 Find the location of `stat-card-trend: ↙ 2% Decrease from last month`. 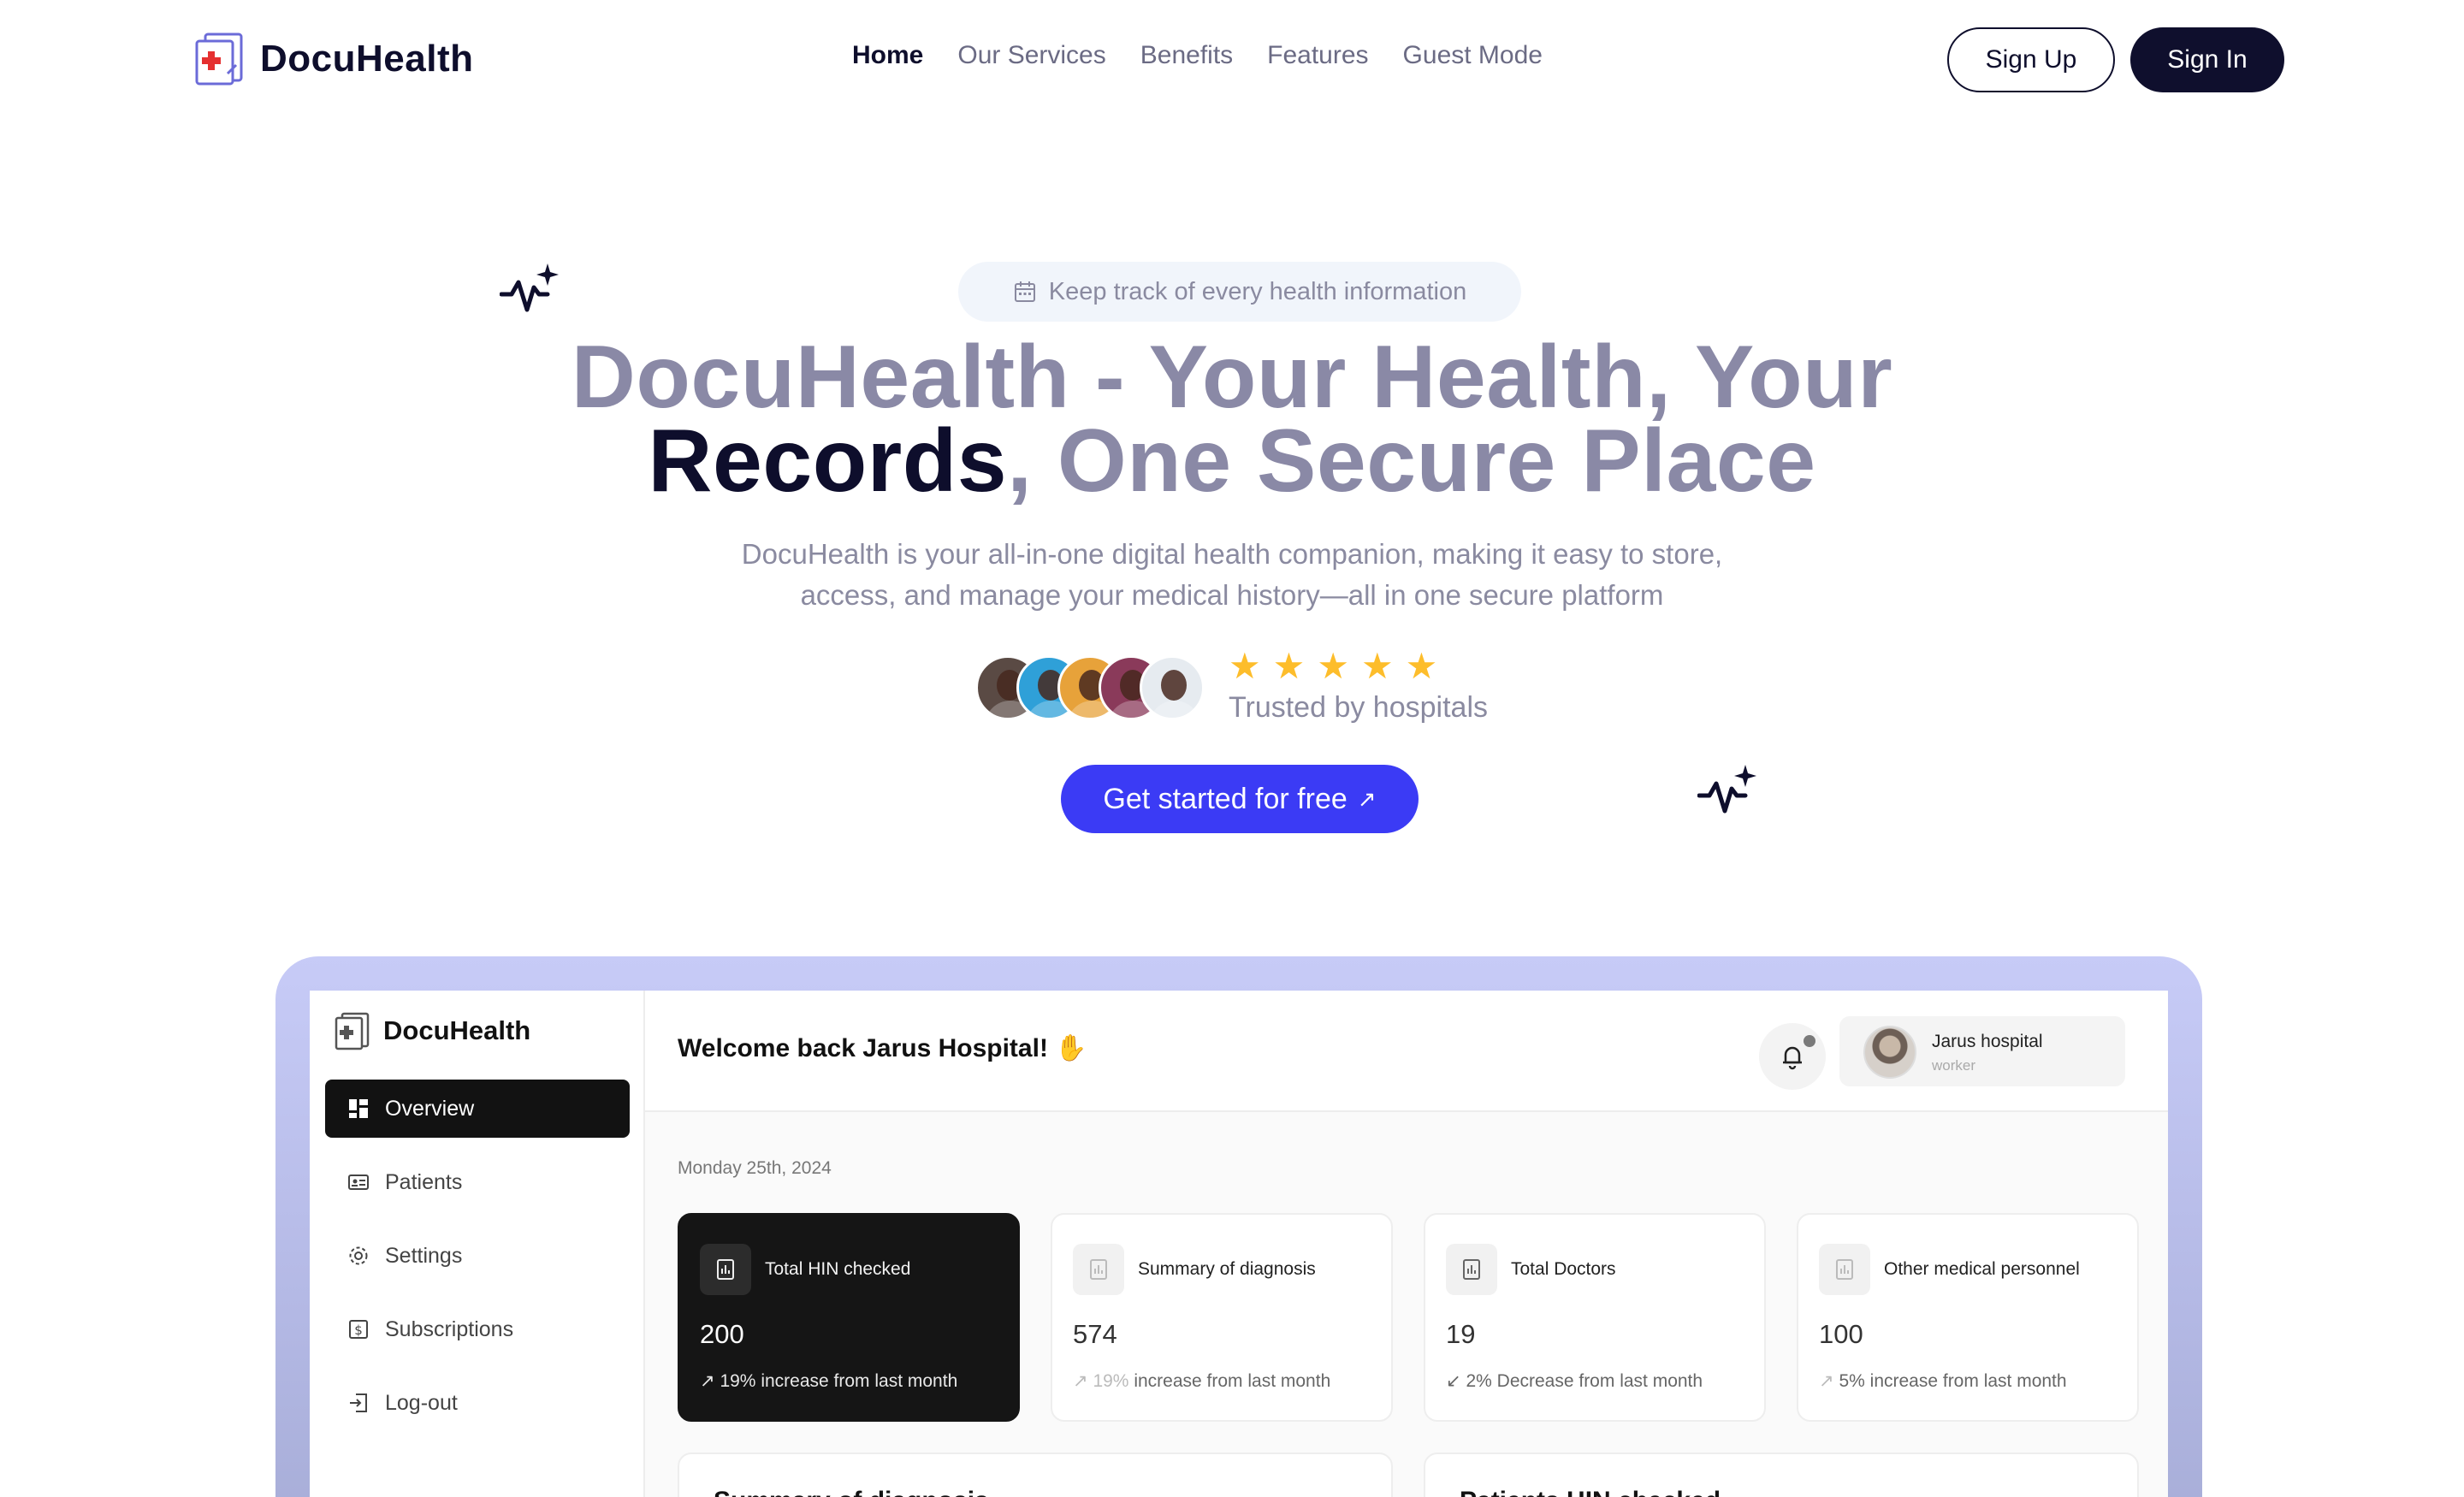

stat-card-trend: ↙ 2% Decrease from last month is located at coordinates (1574, 1381).